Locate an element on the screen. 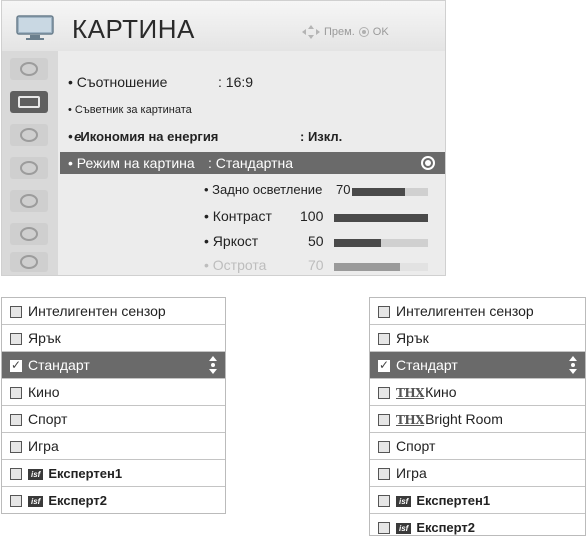  sharpness-label: • Острота is located at coordinates (235, 265).